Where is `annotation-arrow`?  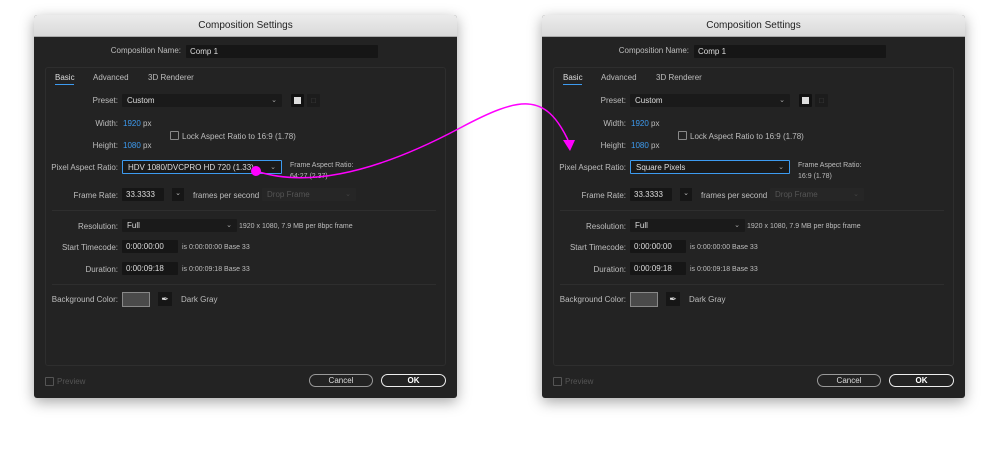 annotation-arrow is located at coordinates (413, 141).